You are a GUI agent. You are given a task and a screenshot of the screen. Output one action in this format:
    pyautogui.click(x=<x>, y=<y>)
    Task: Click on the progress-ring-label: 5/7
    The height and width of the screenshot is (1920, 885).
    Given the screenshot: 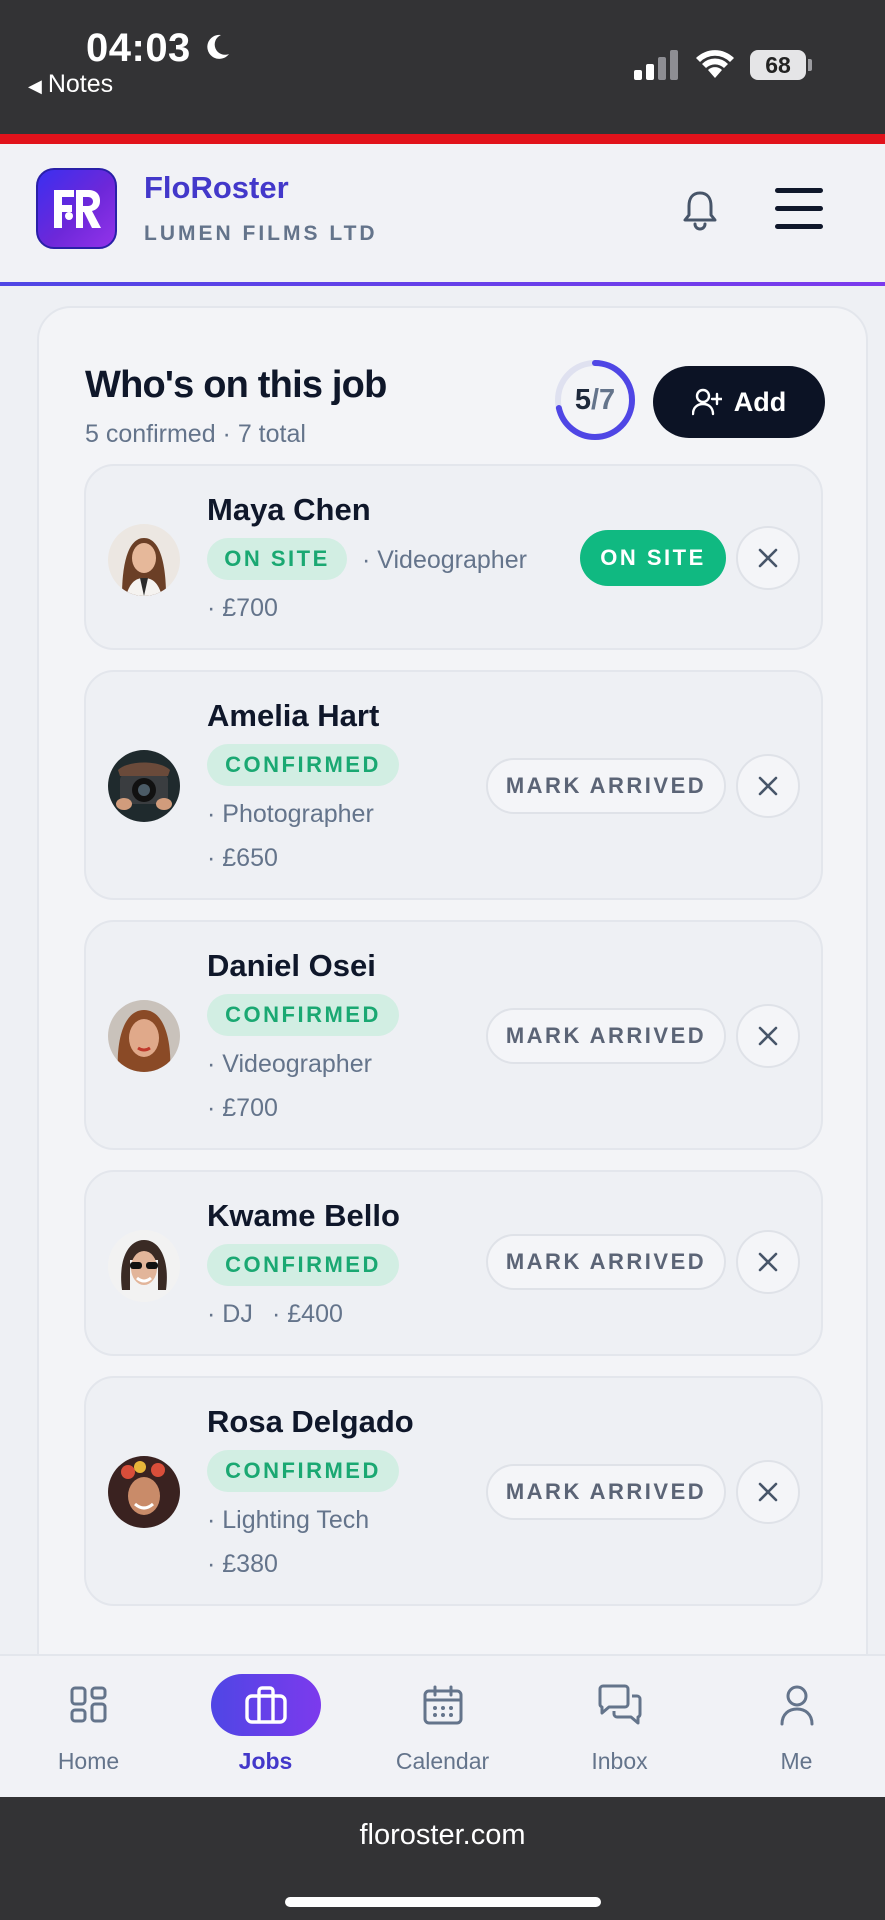 What is the action you would take?
    pyautogui.click(x=595, y=400)
    